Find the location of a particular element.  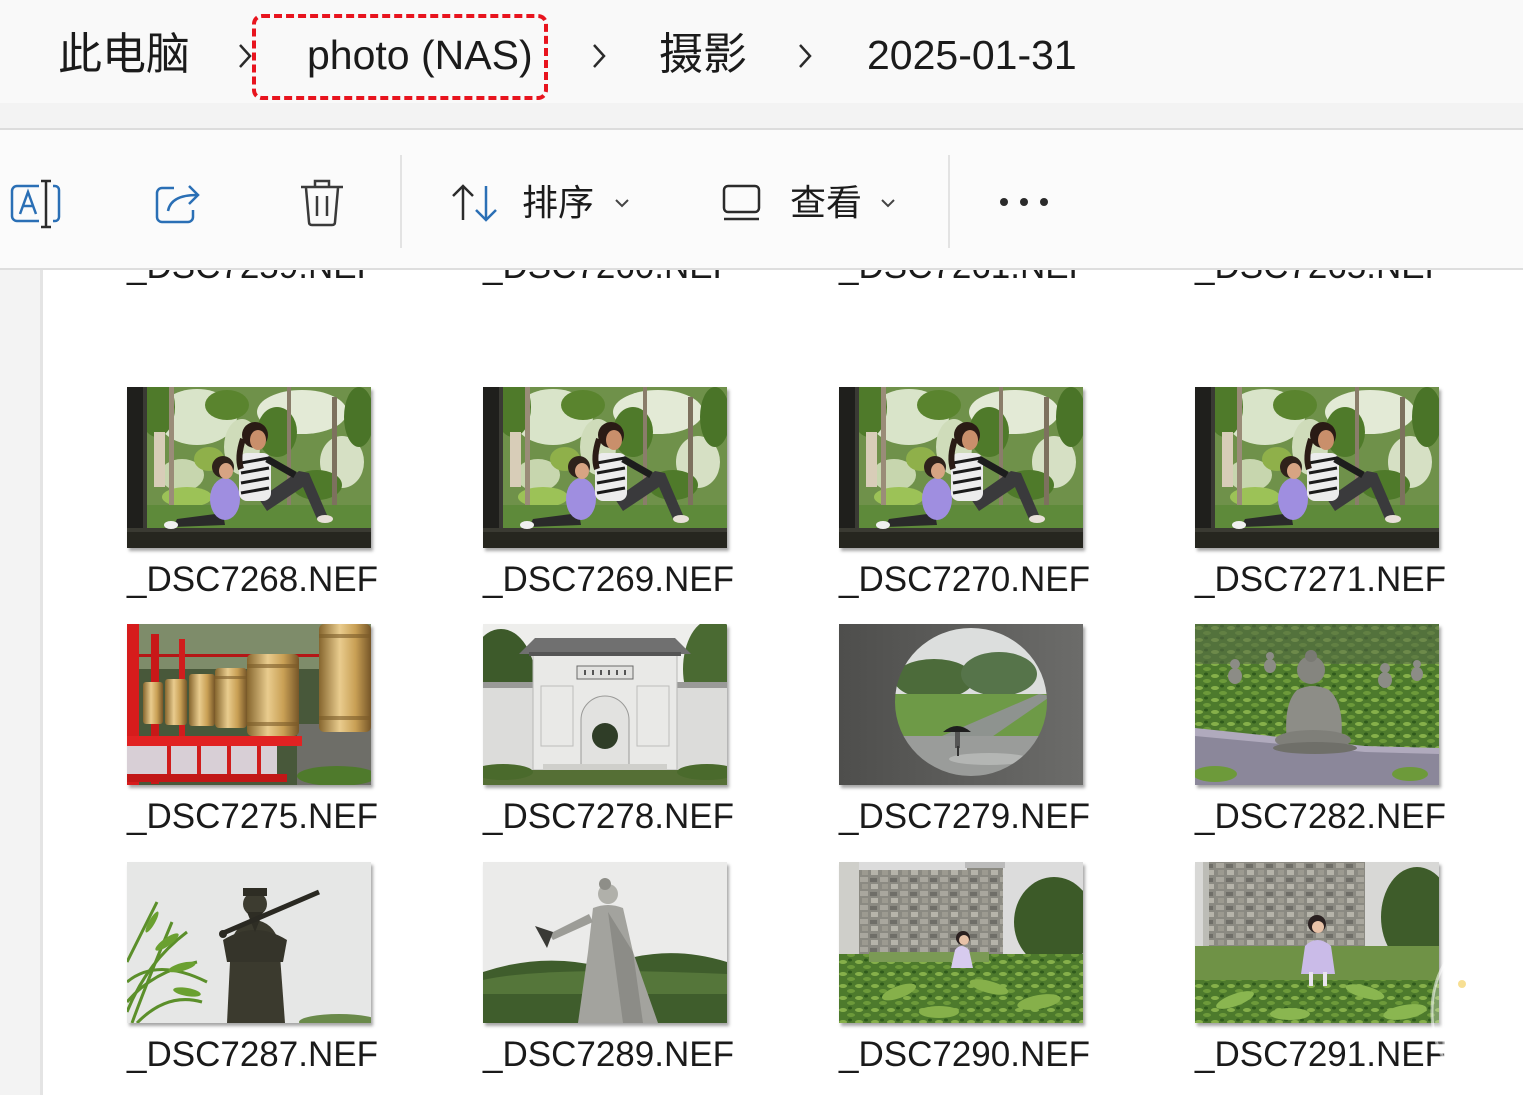

navigation-pane-edge is located at coordinates (21, 682).